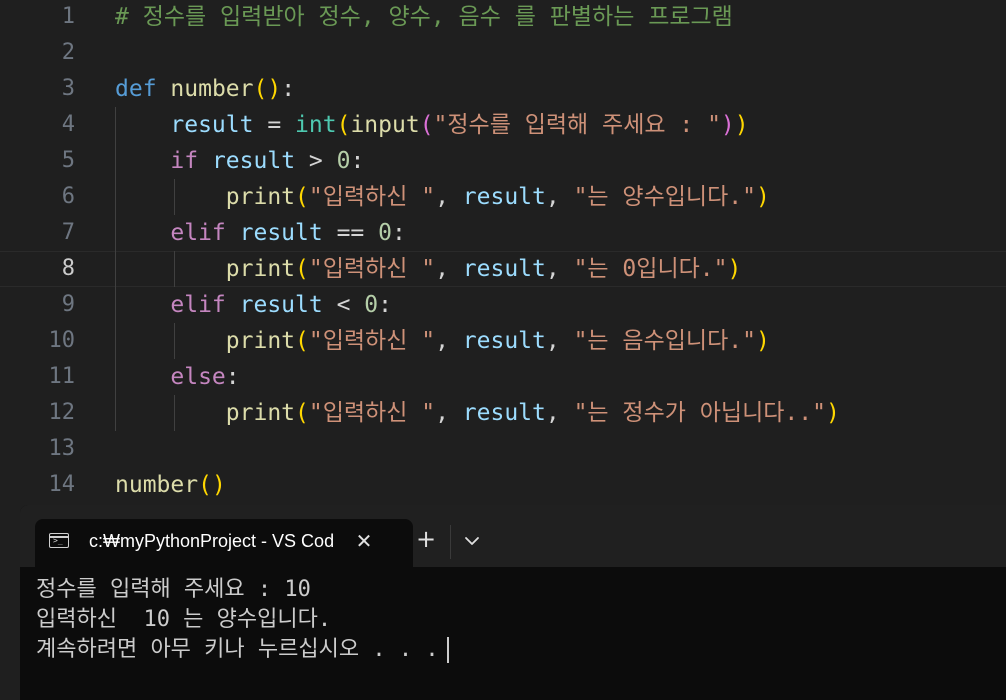 The height and width of the screenshot is (700, 1006). I want to click on code-text: print("입력하신 ", result, "는 음수입니다."), so click(442, 341).